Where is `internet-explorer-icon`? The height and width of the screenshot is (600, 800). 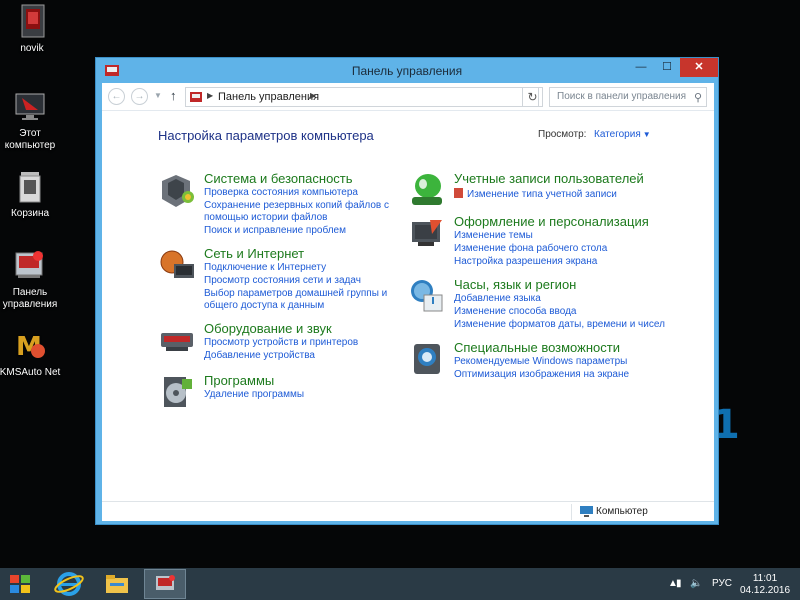
internet-explorer-icon is located at coordinates (69, 584).